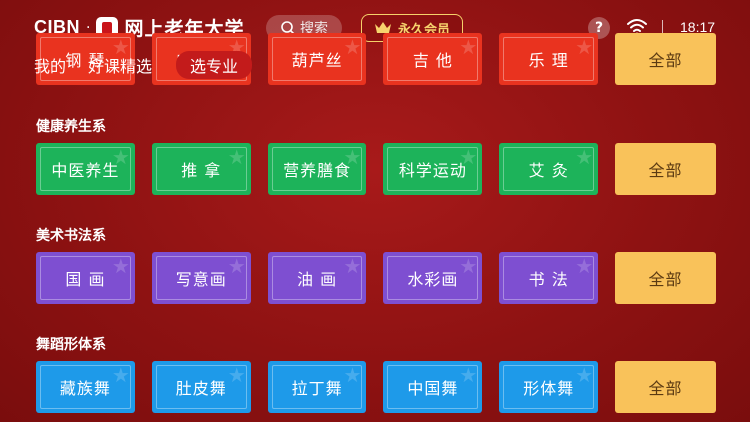 Image resolution: width=750 pixels, height=422 pixels. I want to click on course-label: 水彩画, so click(433, 279).